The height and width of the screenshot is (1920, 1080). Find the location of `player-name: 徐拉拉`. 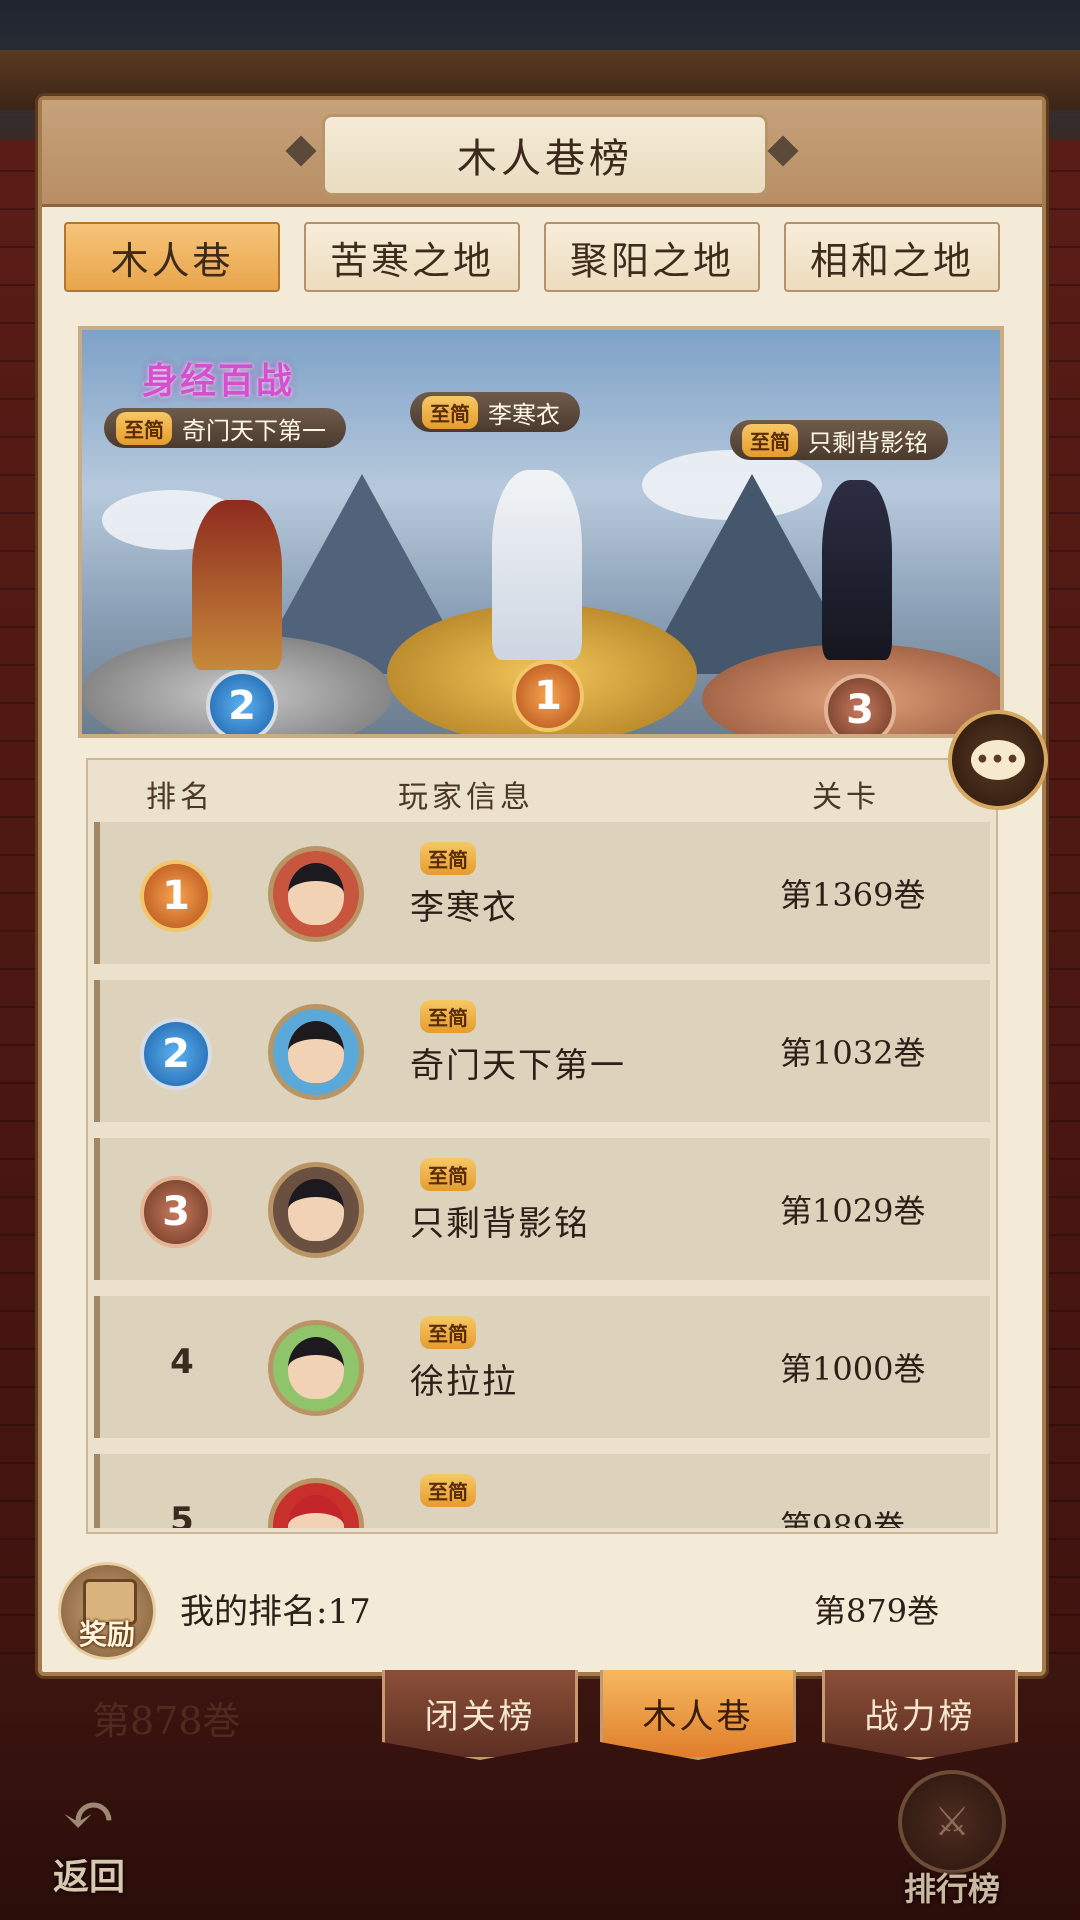

player-name: 徐拉拉 is located at coordinates (464, 1382).